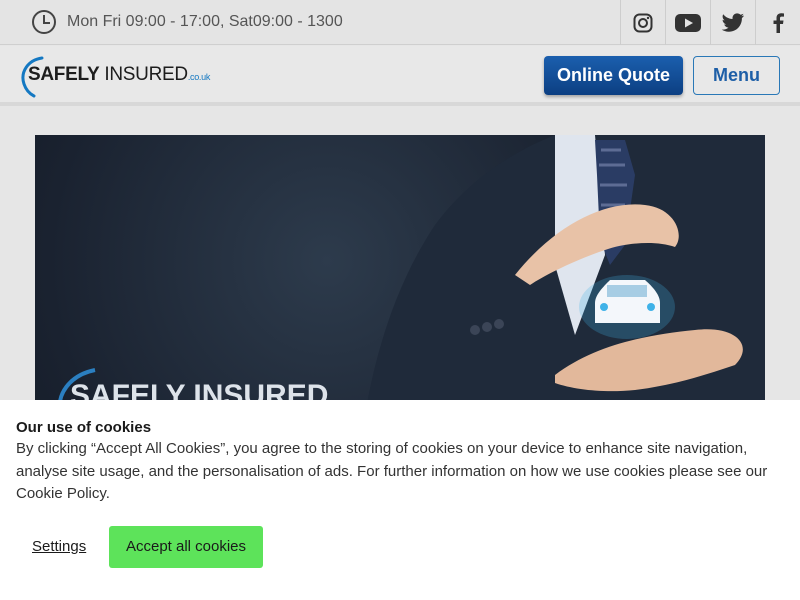 Image resolution: width=800 pixels, height=600 pixels. I want to click on opening-hours: Mon Fri 09:00 - 17:00, Sat09:00 - 1300, so click(187, 22).